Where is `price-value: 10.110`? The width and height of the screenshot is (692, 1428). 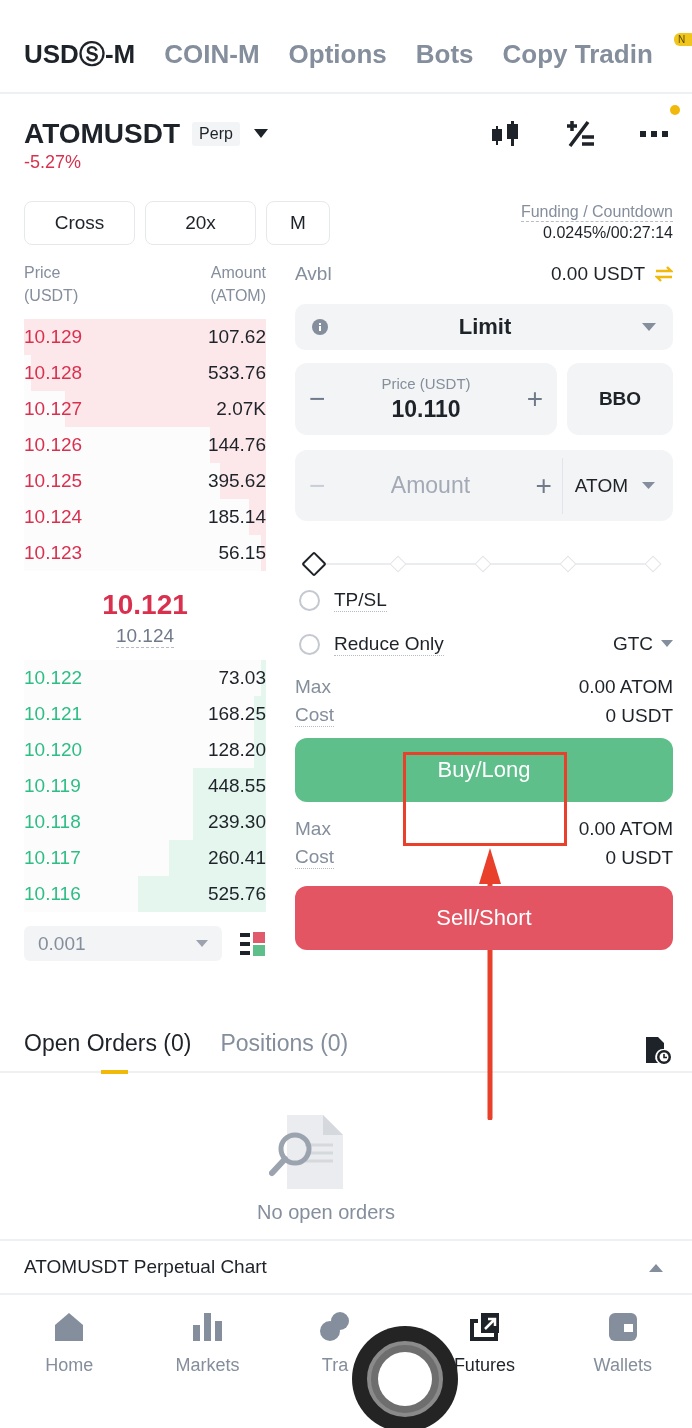
price-value: 10.110 is located at coordinates (426, 409).